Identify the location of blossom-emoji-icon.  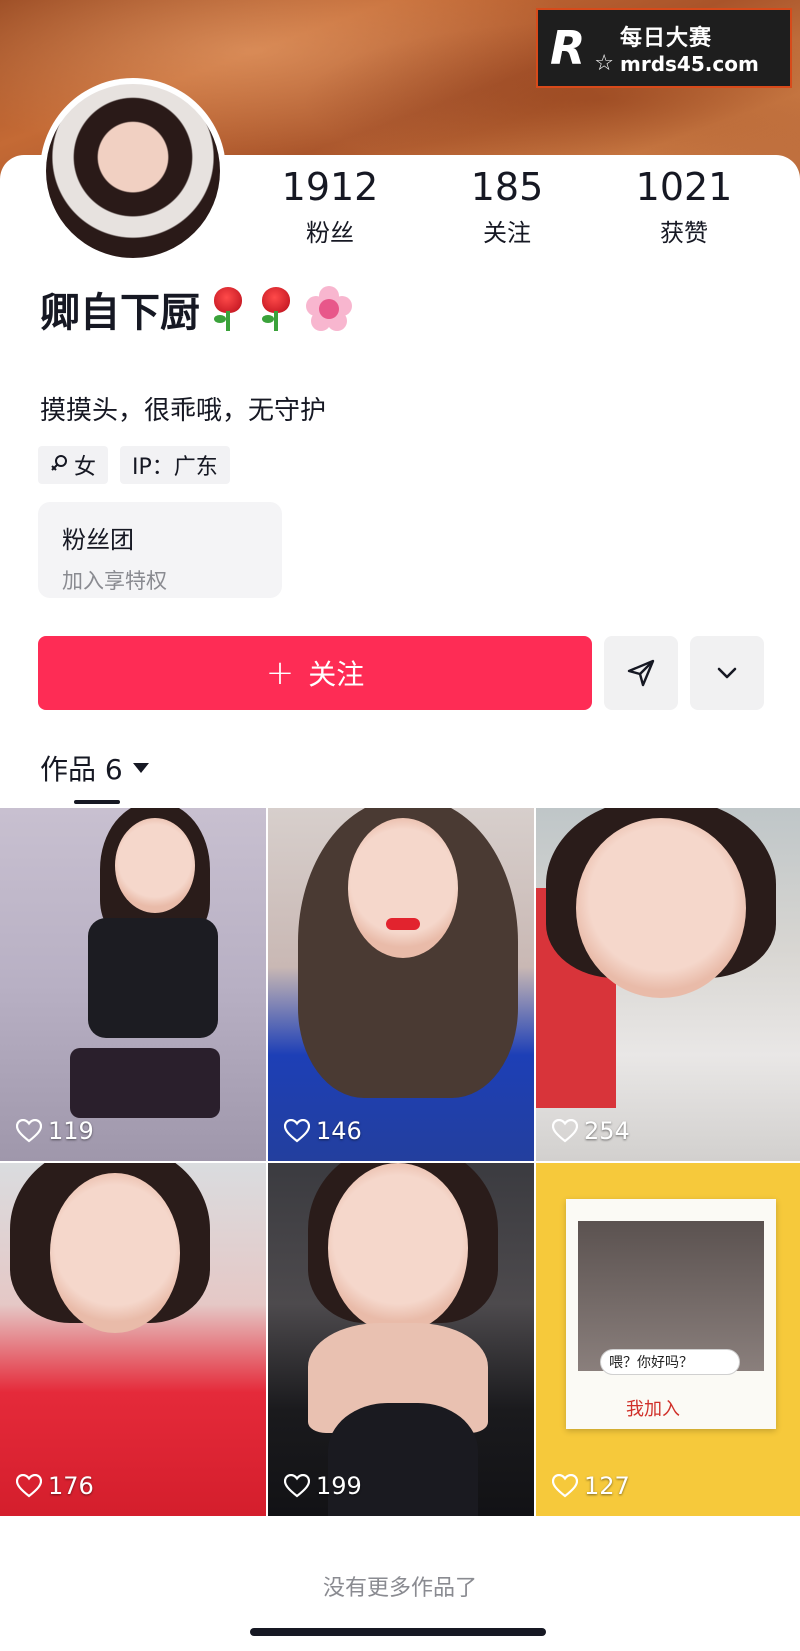
(329, 309).